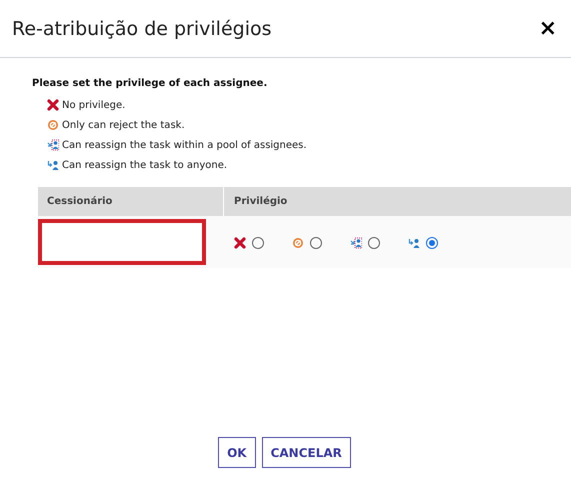  I want to click on legend-text: Only can reject the task., so click(123, 125).